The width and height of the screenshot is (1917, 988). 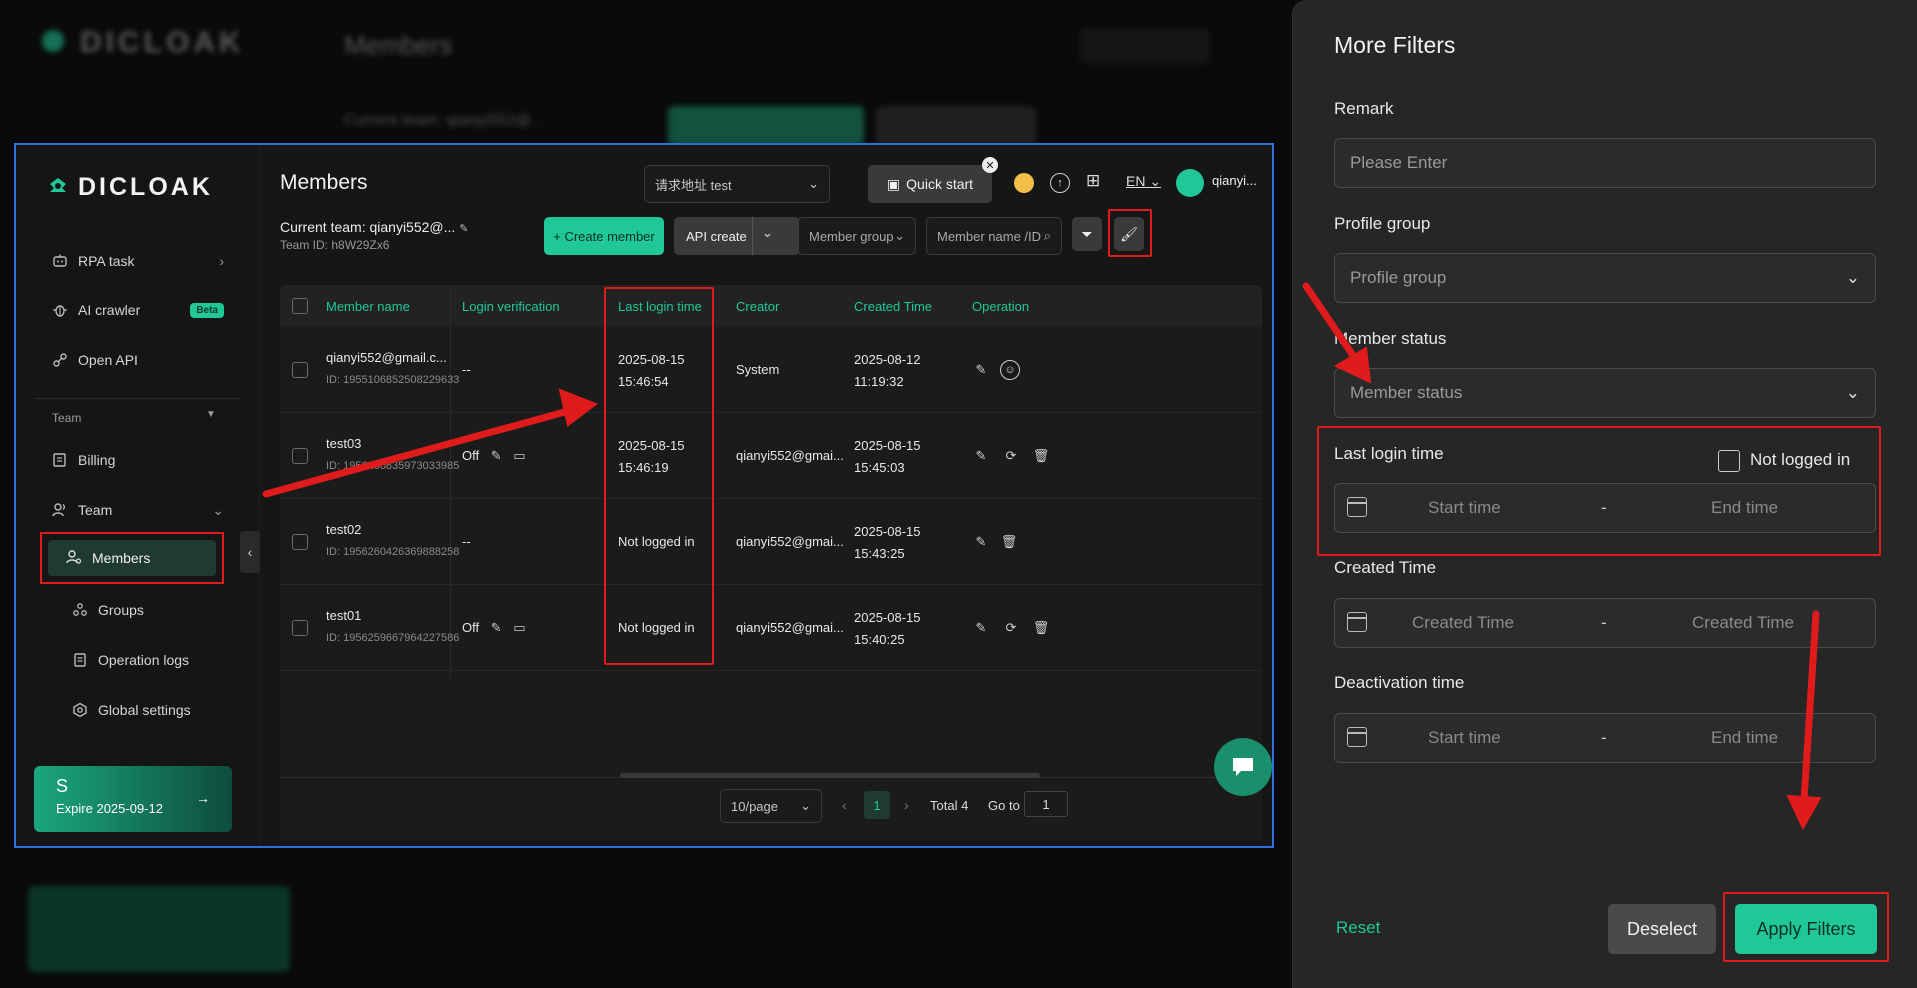 I want to click on arrow-to-last-login, so click(x=1331, y=323).